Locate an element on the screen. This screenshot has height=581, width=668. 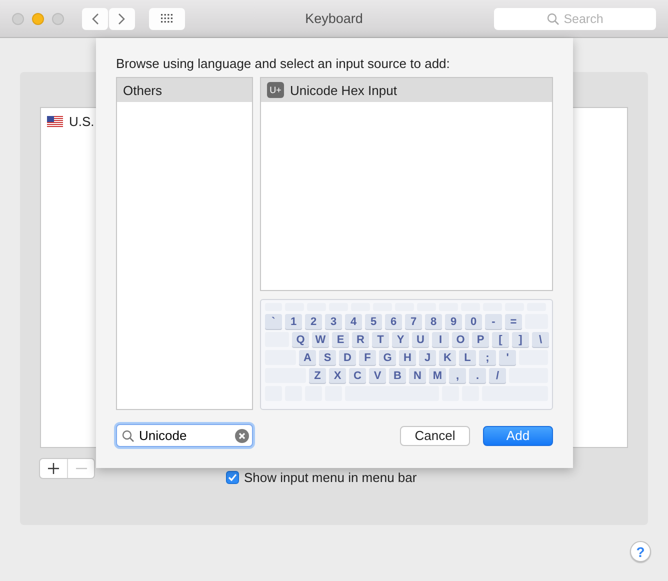
keyboard-key: C is located at coordinates (357, 375).